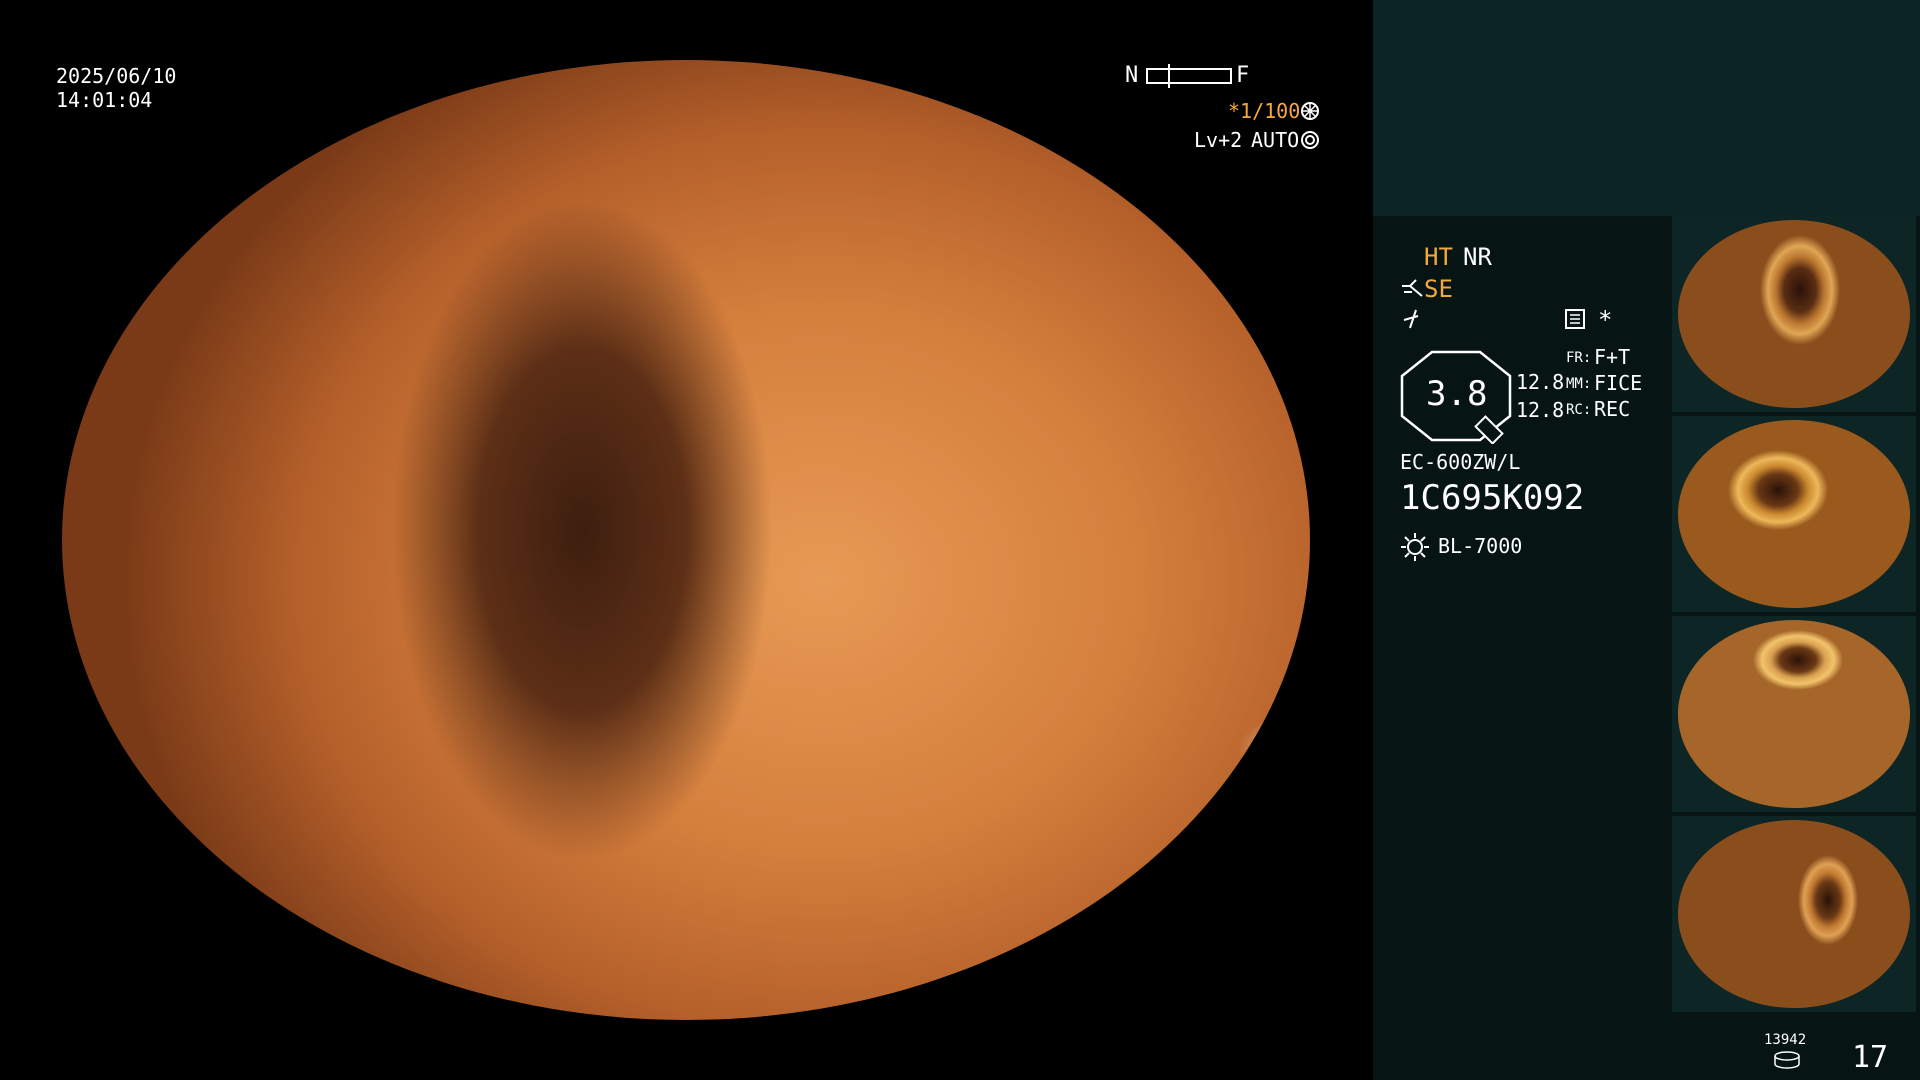  Describe the element at coordinates (1579, 358) in the screenshot. I see `fr-label: FR:` at that location.